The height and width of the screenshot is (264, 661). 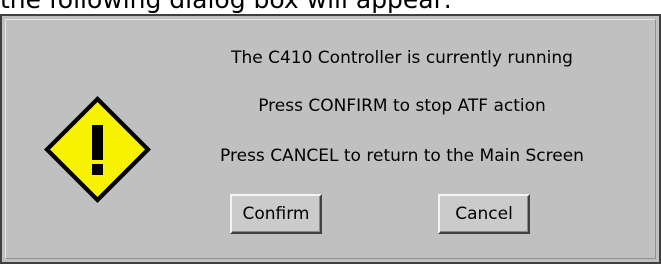 What do you see at coordinates (97, 149) in the screenshot?
I see `warning-icon` at bounding box center [97, 149].